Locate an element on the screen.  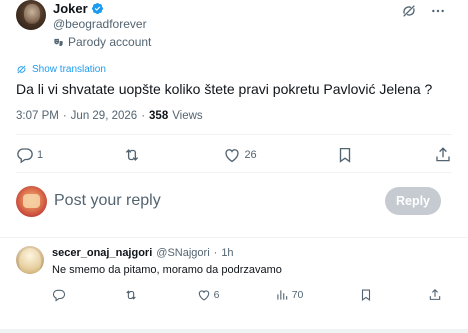
author-handle: @SNajgori is located at coordinates (182, 253).